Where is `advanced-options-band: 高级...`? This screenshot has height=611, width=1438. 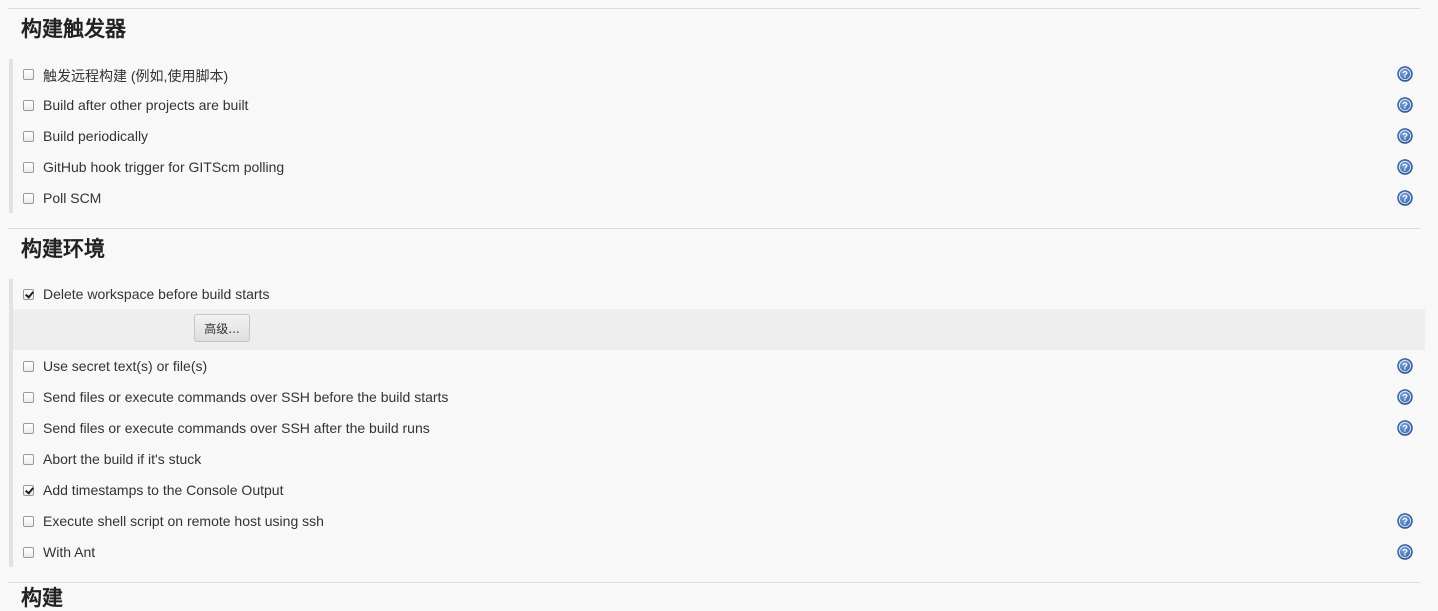
advanced-options-band: 高级... is located at coordinates (719, 329).